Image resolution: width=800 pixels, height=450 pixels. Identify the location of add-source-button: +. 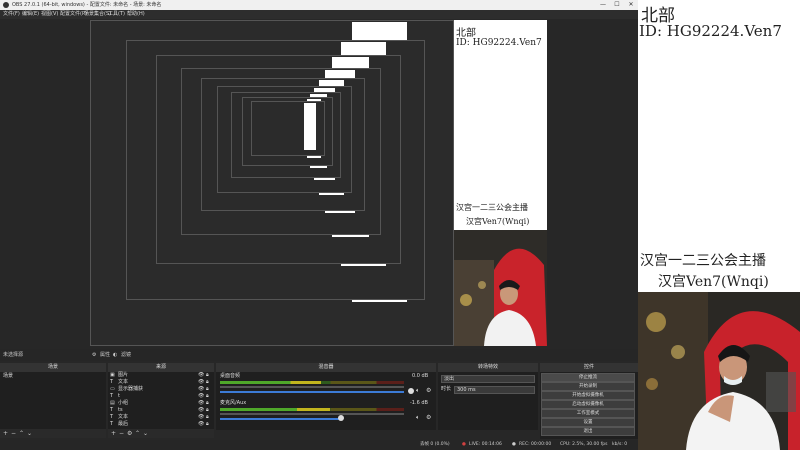
(113, 433).